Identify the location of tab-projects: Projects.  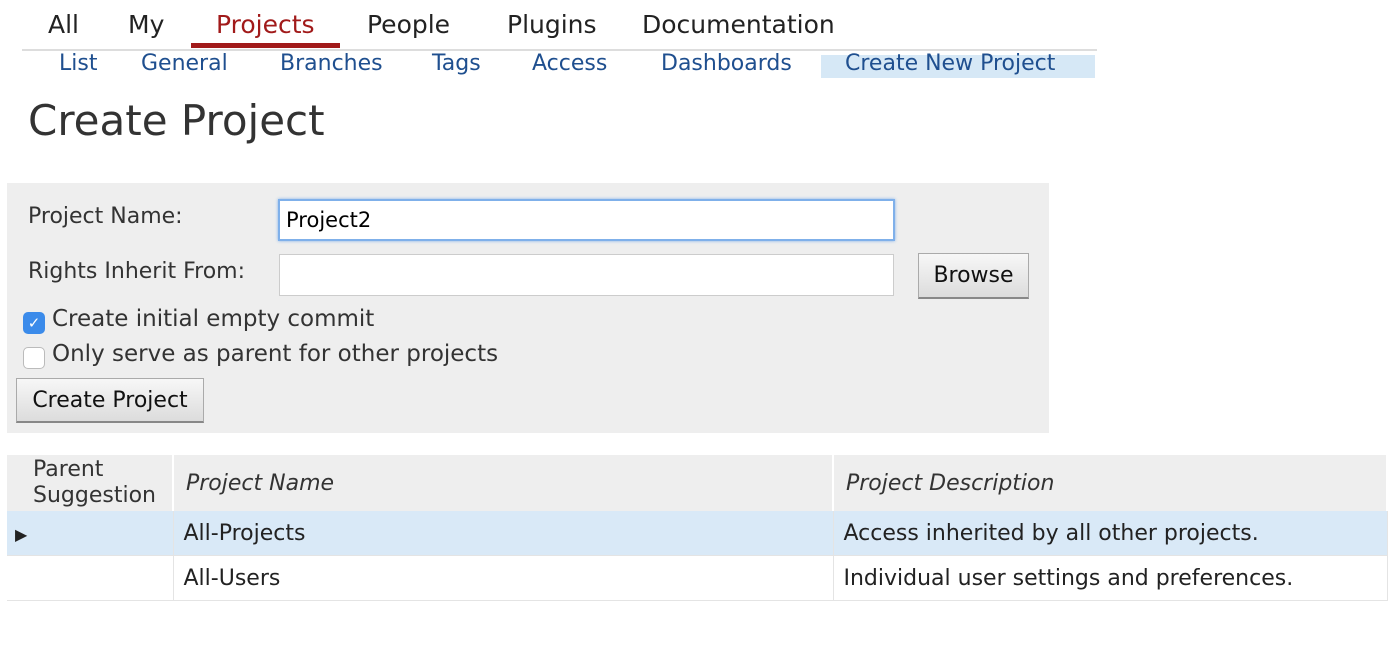
(265, 24).